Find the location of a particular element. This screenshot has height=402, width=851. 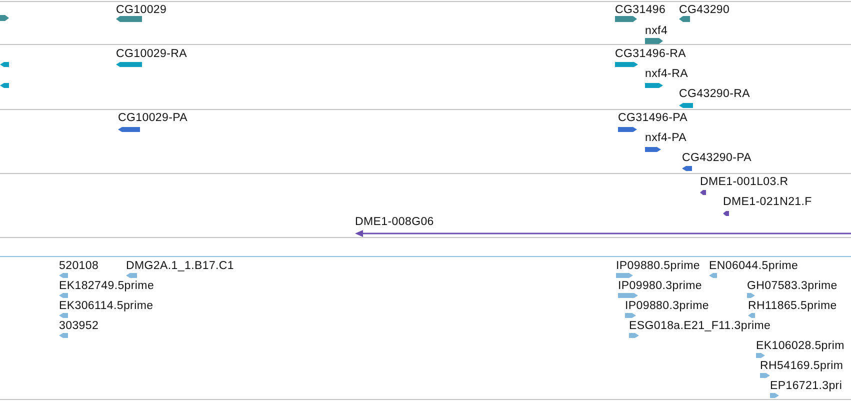

feature-label: nxf4-RA is located at coordinates (666, 74).